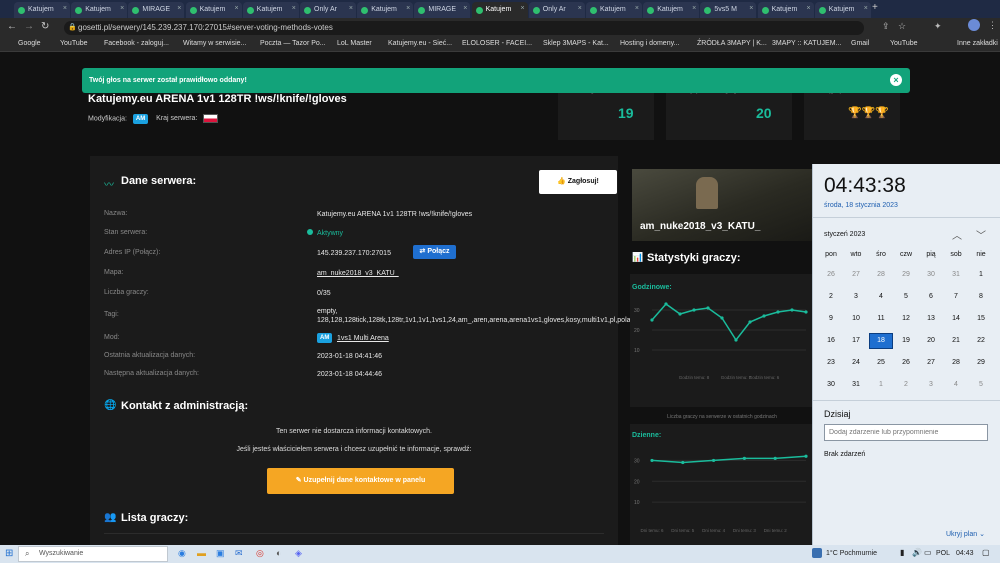  Describe the element at coordinates (974, 25) in the screenshot. I see `avatar` at that location.